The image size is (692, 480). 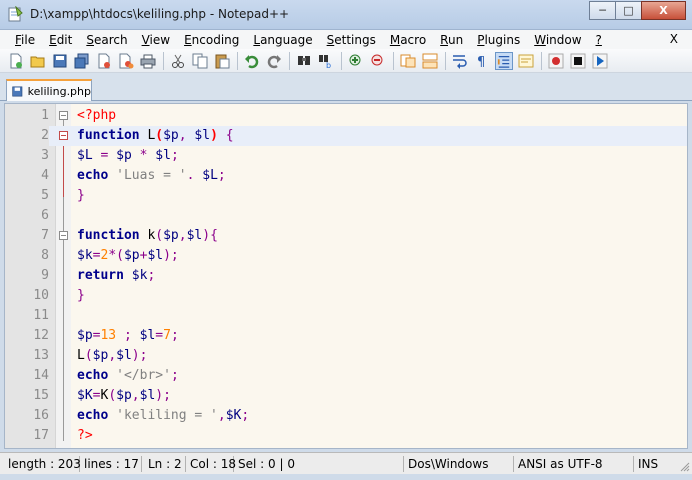 What do you see at coordinates (128, 375) in the screenshot?
I see `code-text: echo '</br>';` at bounding box center [128, 375].